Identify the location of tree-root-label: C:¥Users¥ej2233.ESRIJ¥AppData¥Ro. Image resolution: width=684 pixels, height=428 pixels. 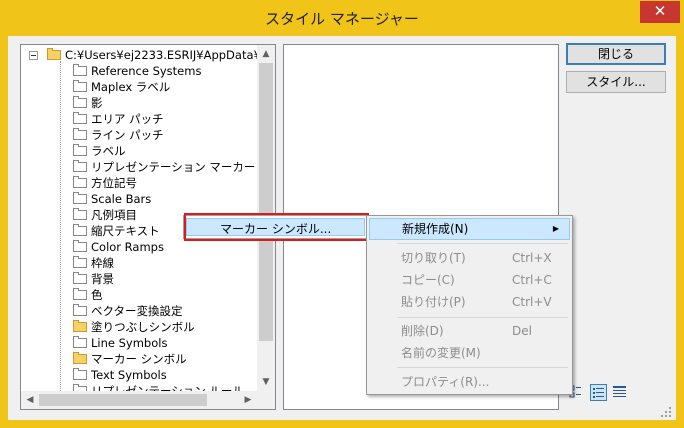
(161, 55).